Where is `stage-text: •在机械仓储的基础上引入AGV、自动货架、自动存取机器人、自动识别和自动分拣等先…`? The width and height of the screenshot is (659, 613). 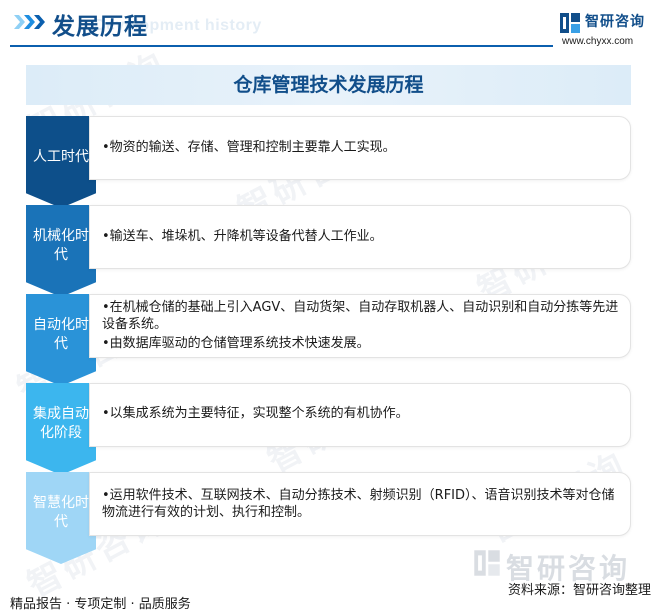
stage-text: •在机械仓储的基础上引入AGV、自动货架、自动存取机器人、自动识别和自动分拣等先… is located at coordinates (360, 316).